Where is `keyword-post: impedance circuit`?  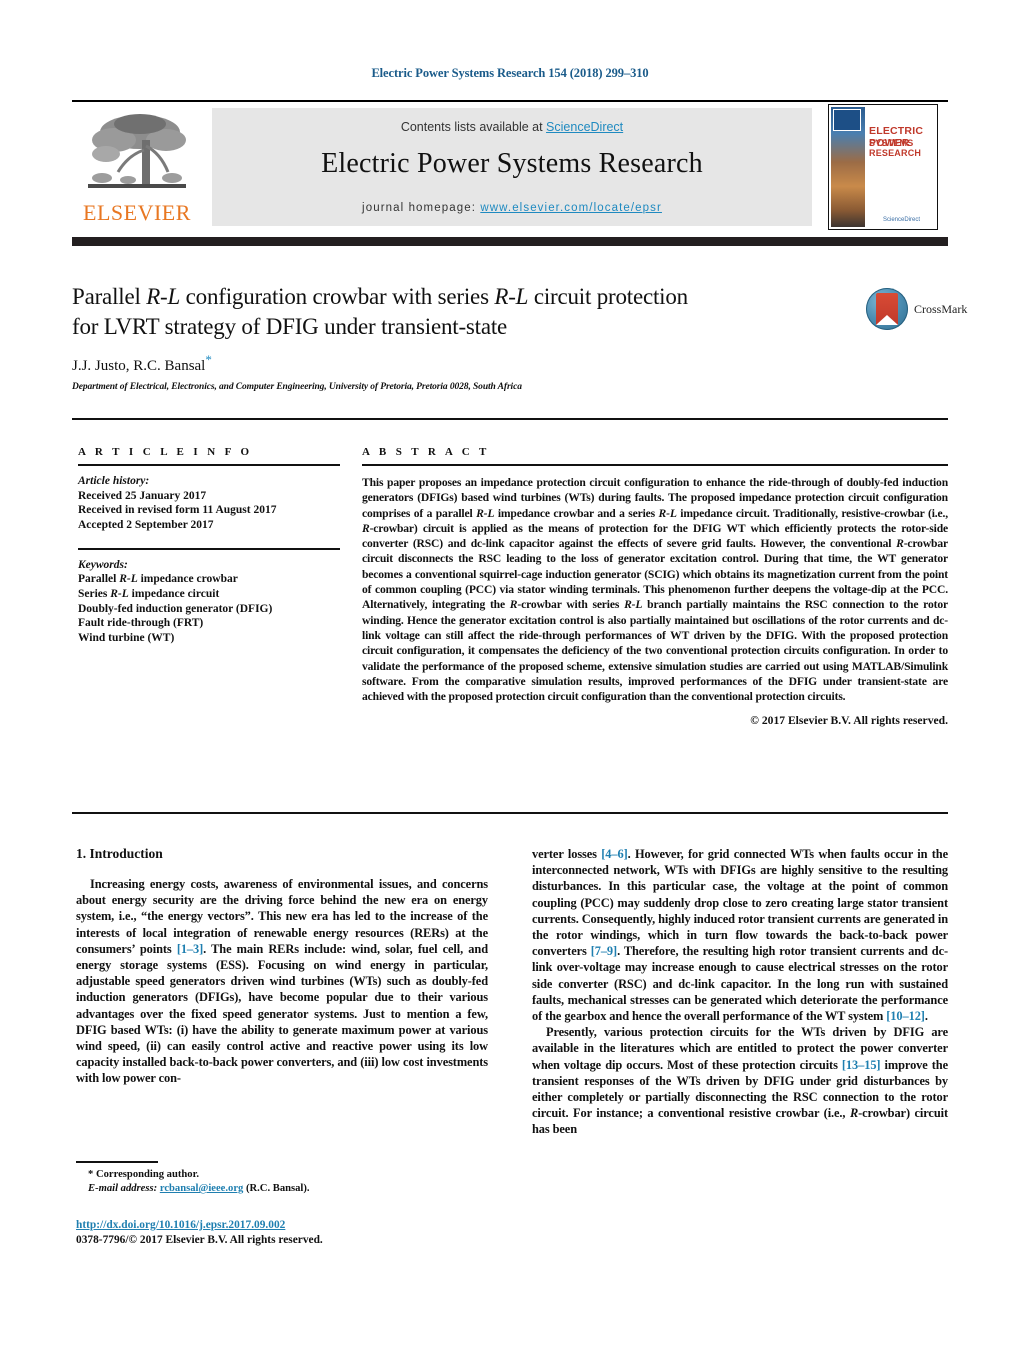 keyword-post: impedance circuit is located at coordinates (174, 594).